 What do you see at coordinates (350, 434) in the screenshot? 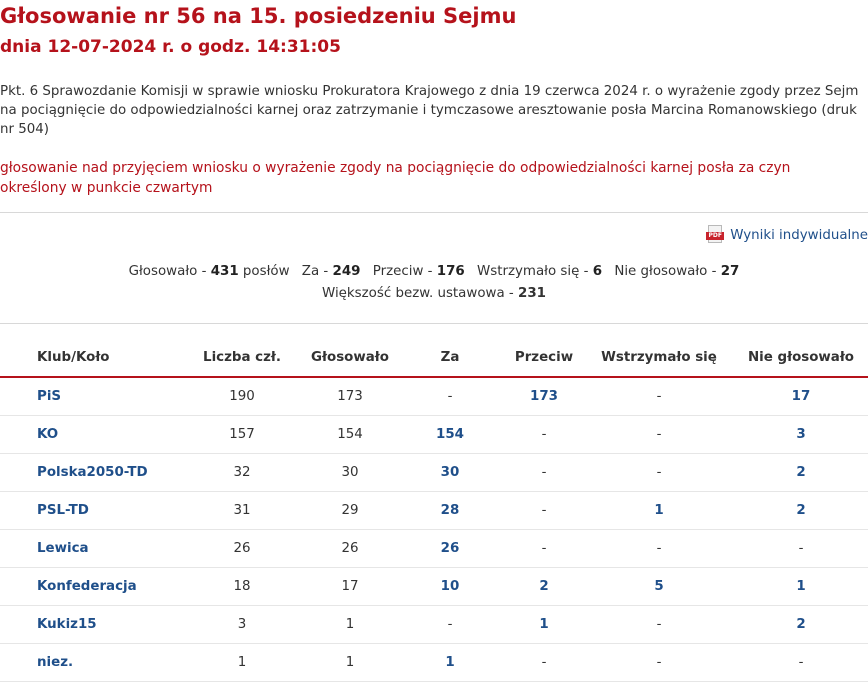
I see `cell-voted: 154` at bounding box center [350, 434].